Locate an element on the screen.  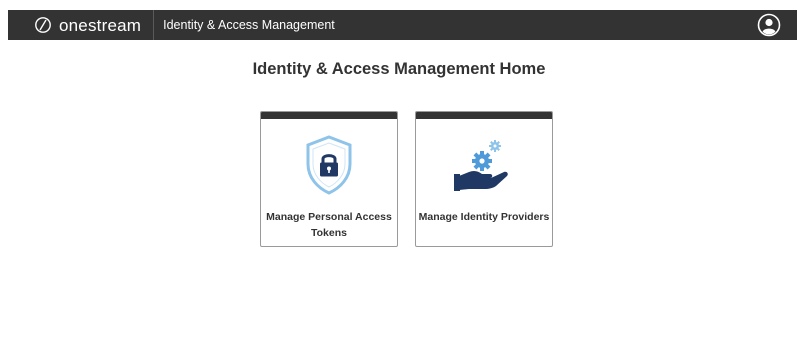
app-title: Identity & Access Management is located at coordinates (249, 25).